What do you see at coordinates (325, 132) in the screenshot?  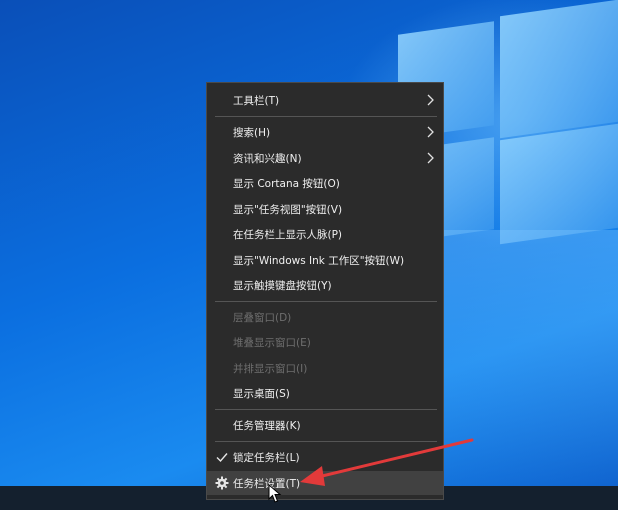 I see `menu-item-search: 搜索(H)` at bounding box center [325, 132].